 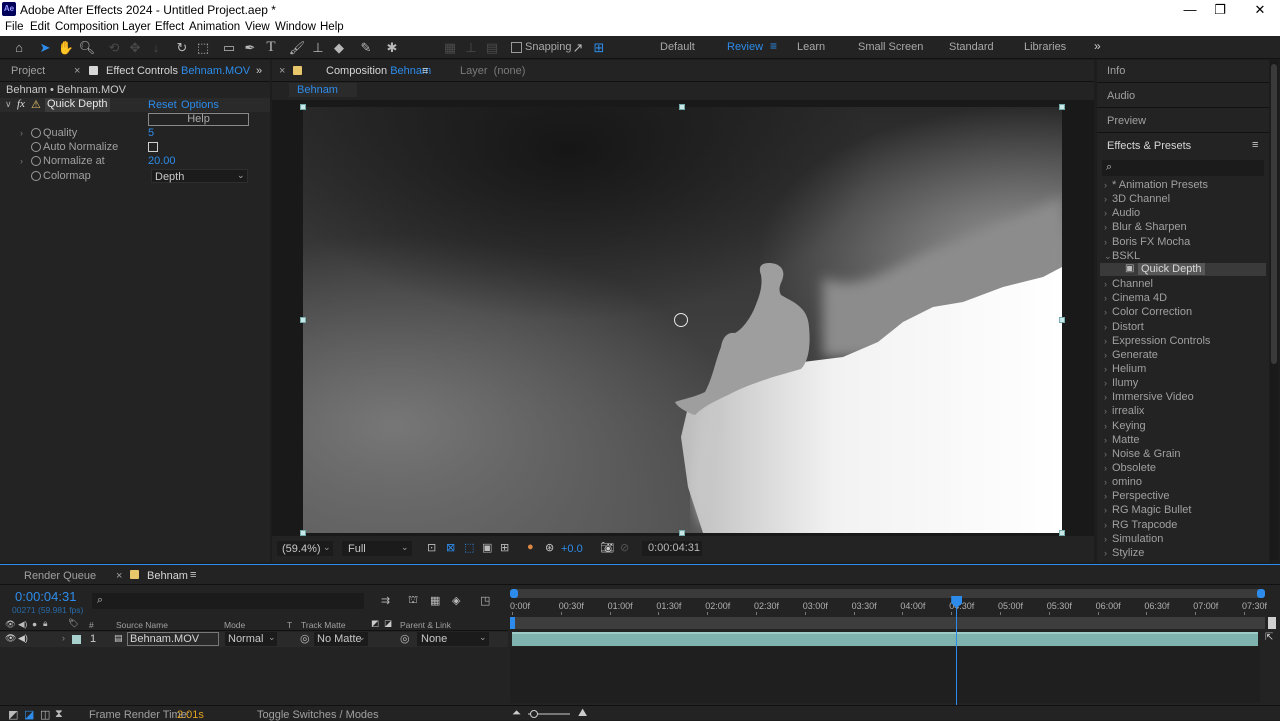 I want to click on effects-category-item: › 3D Channel, so click(x=1137, y=199).